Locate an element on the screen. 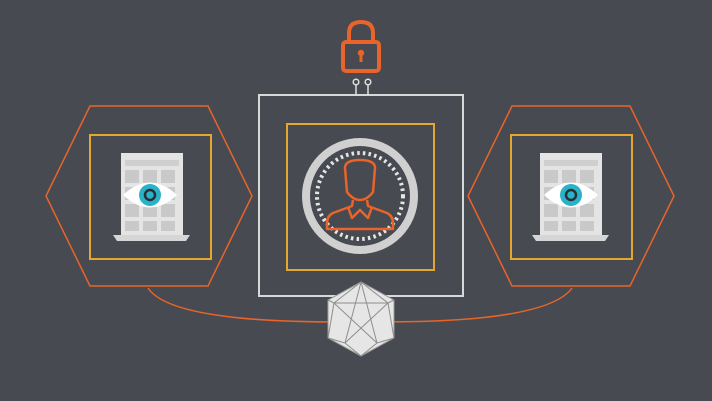  center-module is located at coordinates (361, 195).